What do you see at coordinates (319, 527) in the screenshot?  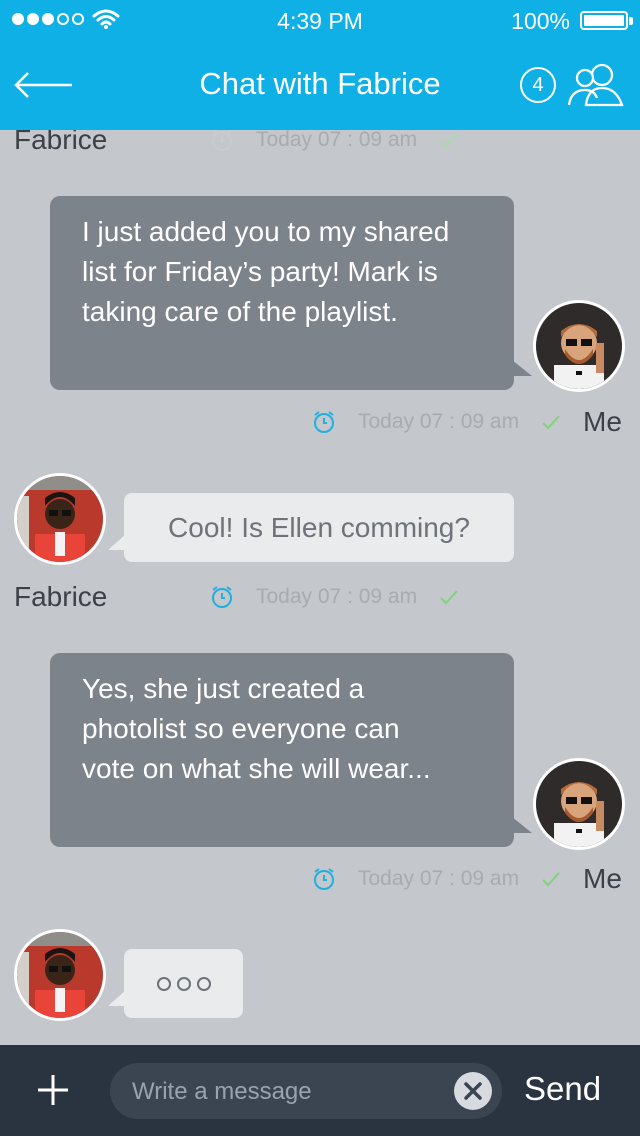 I see `message-text: Cool! Is Ellen comming?` at bounding box center [319, 527].